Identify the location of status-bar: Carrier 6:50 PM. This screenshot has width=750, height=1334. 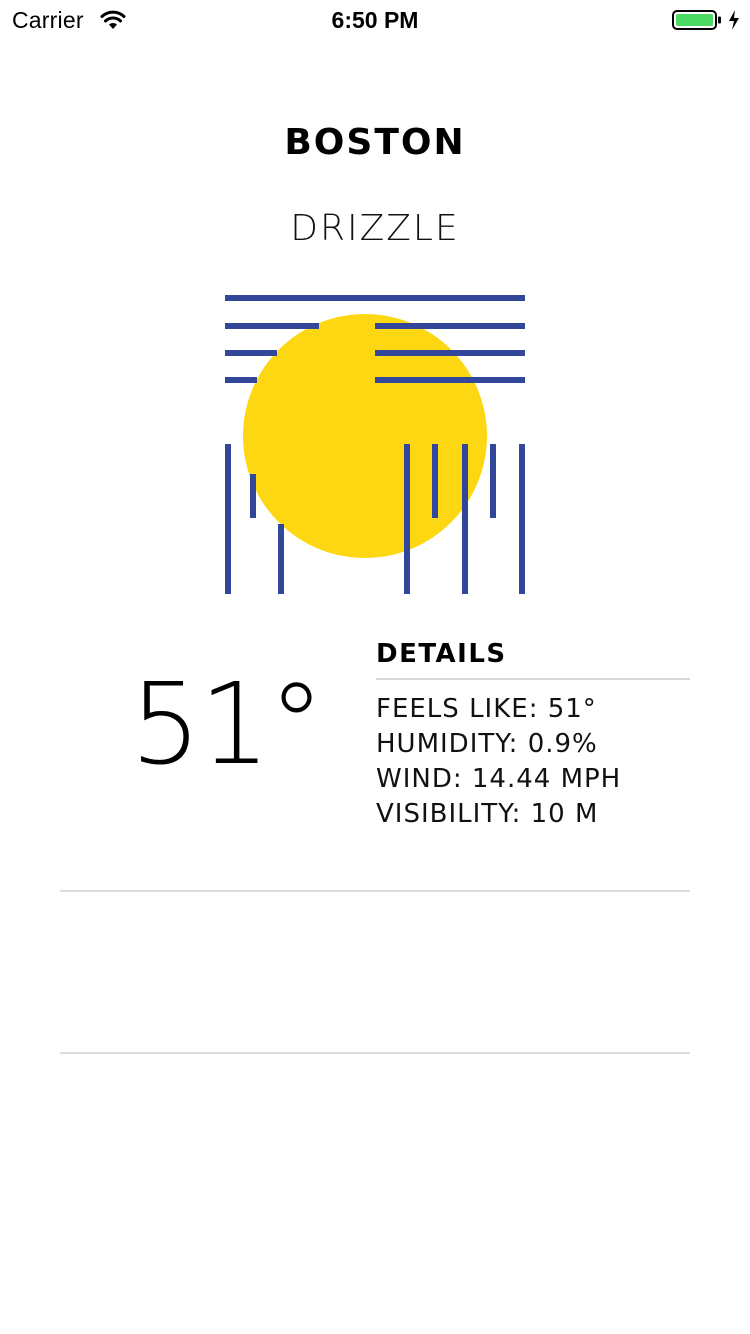
(375, 20).